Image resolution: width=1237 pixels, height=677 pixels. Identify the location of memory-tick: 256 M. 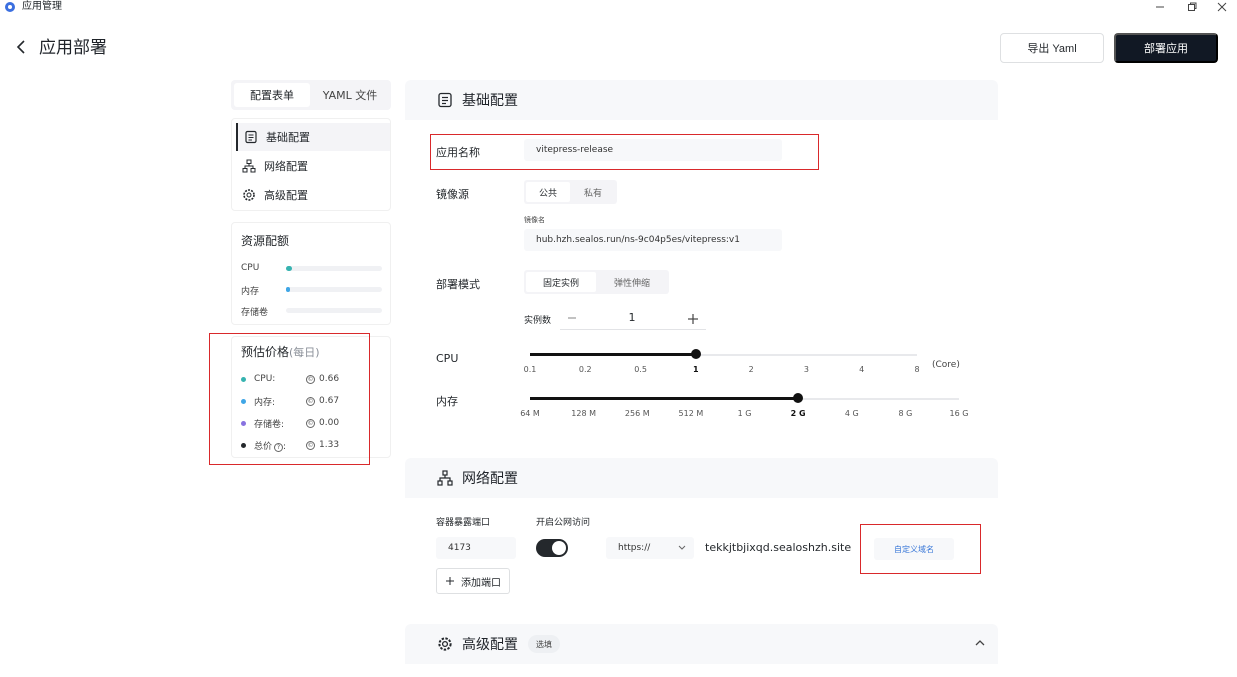
(637, 413).